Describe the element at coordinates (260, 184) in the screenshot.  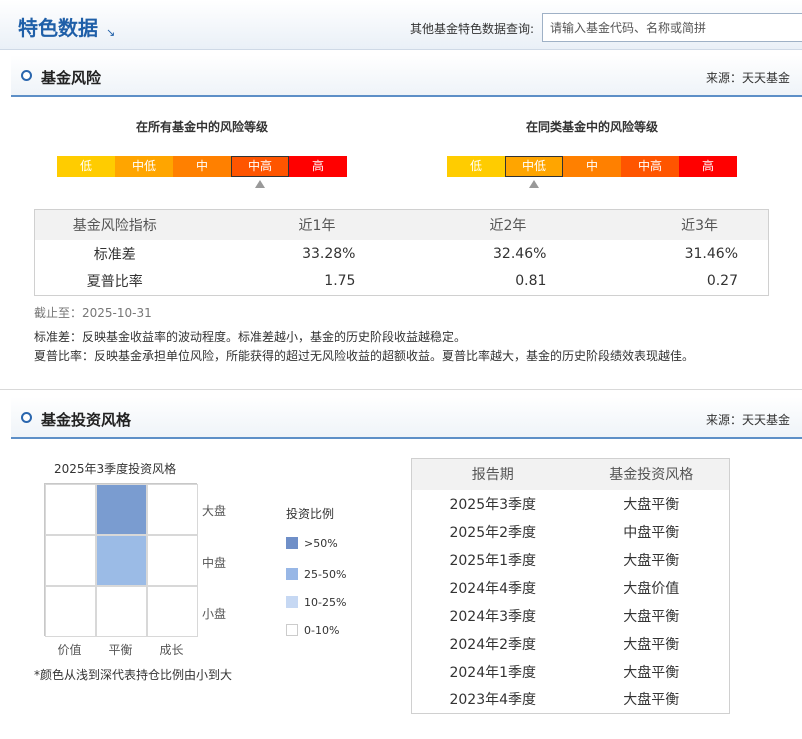
I see `all-funds-risk-pointer-icon` at that location.